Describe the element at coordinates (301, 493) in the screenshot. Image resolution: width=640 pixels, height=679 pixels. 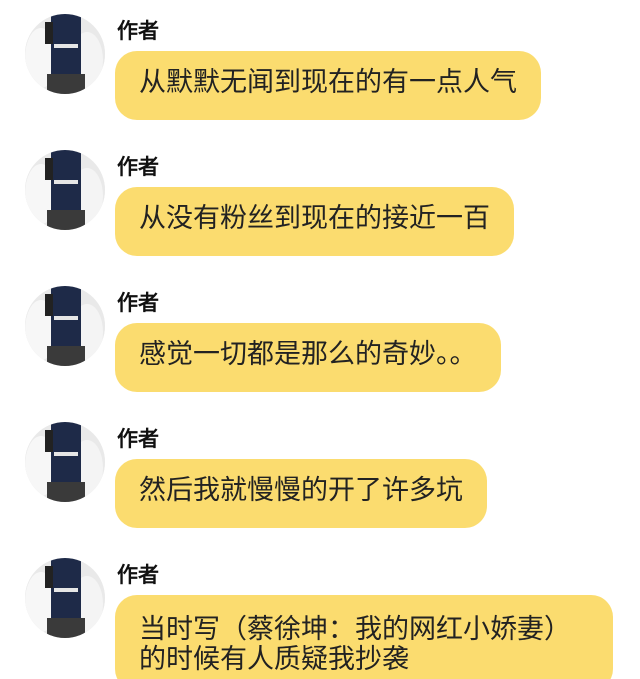
I see `message-bubble: 然后我就慢慢的开了许多坑` at that location.